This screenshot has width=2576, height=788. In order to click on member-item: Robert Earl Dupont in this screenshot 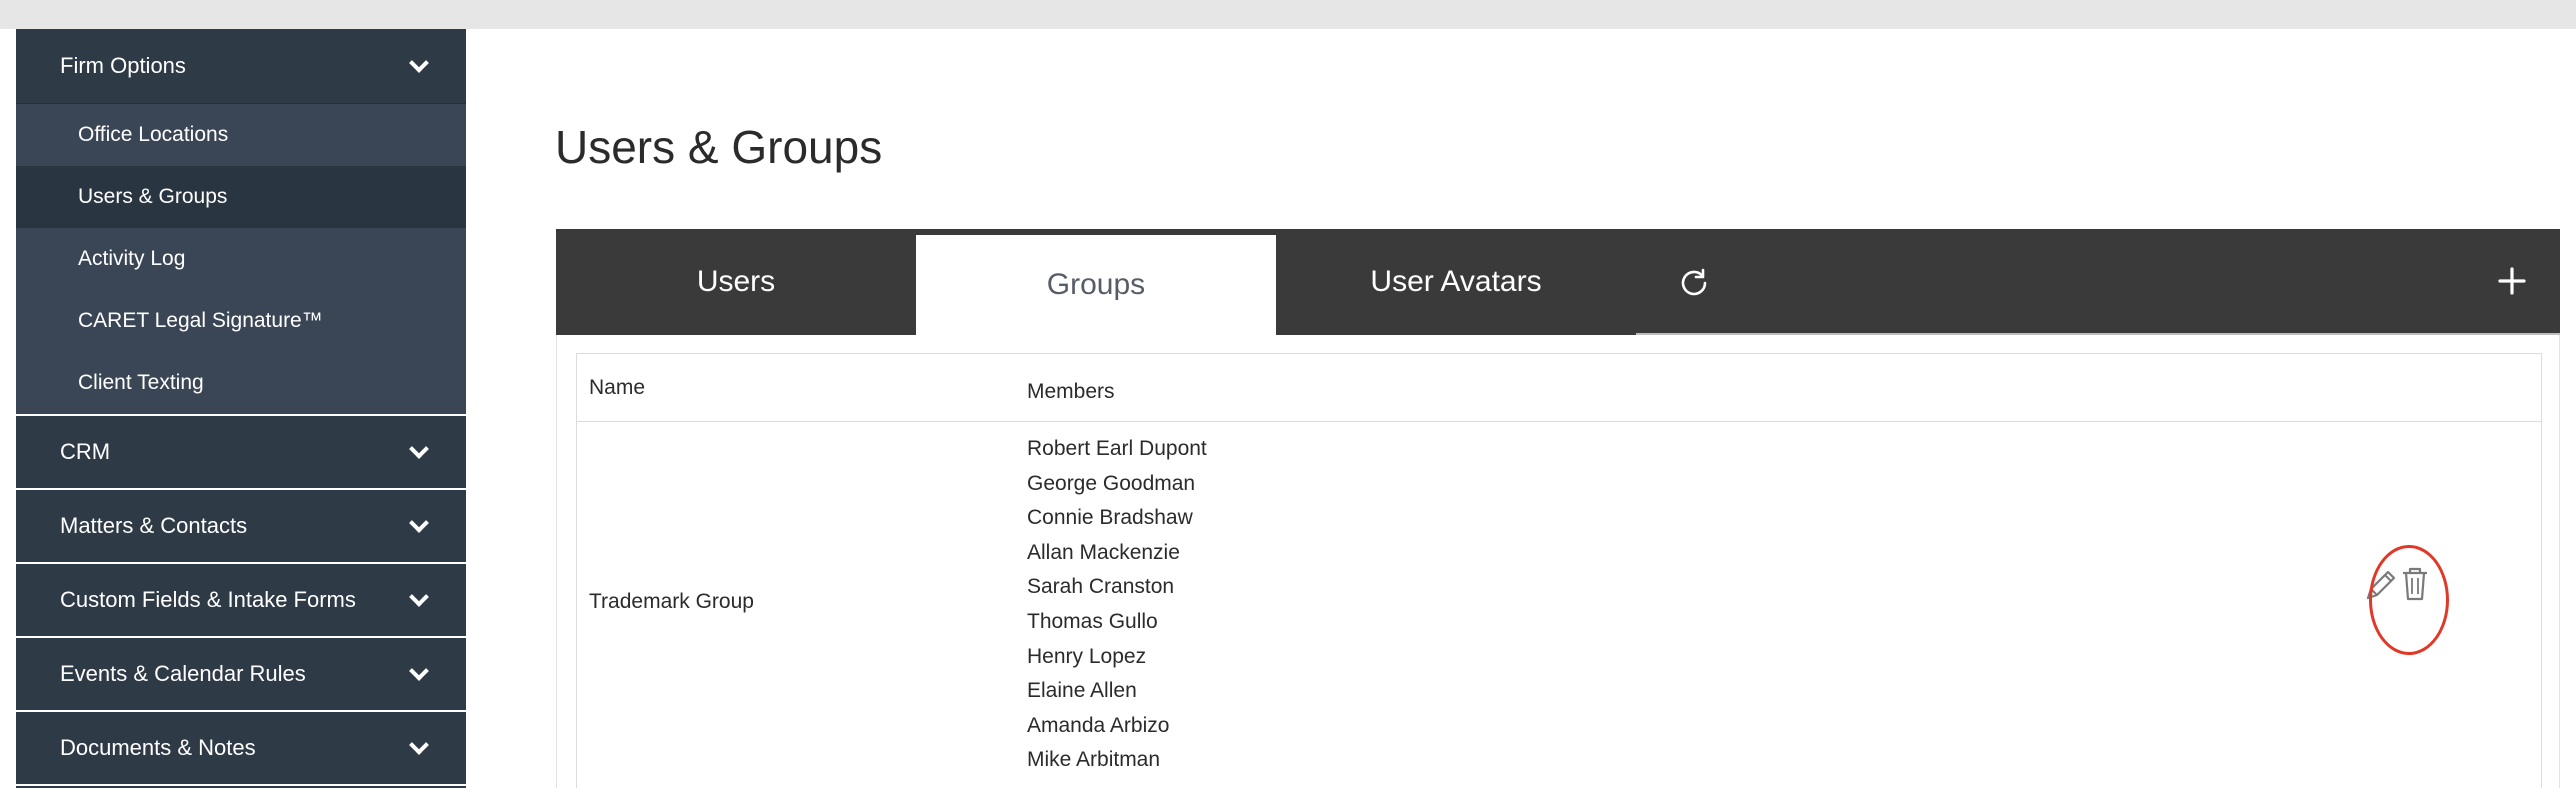, I will do `click(1117, 448)`.